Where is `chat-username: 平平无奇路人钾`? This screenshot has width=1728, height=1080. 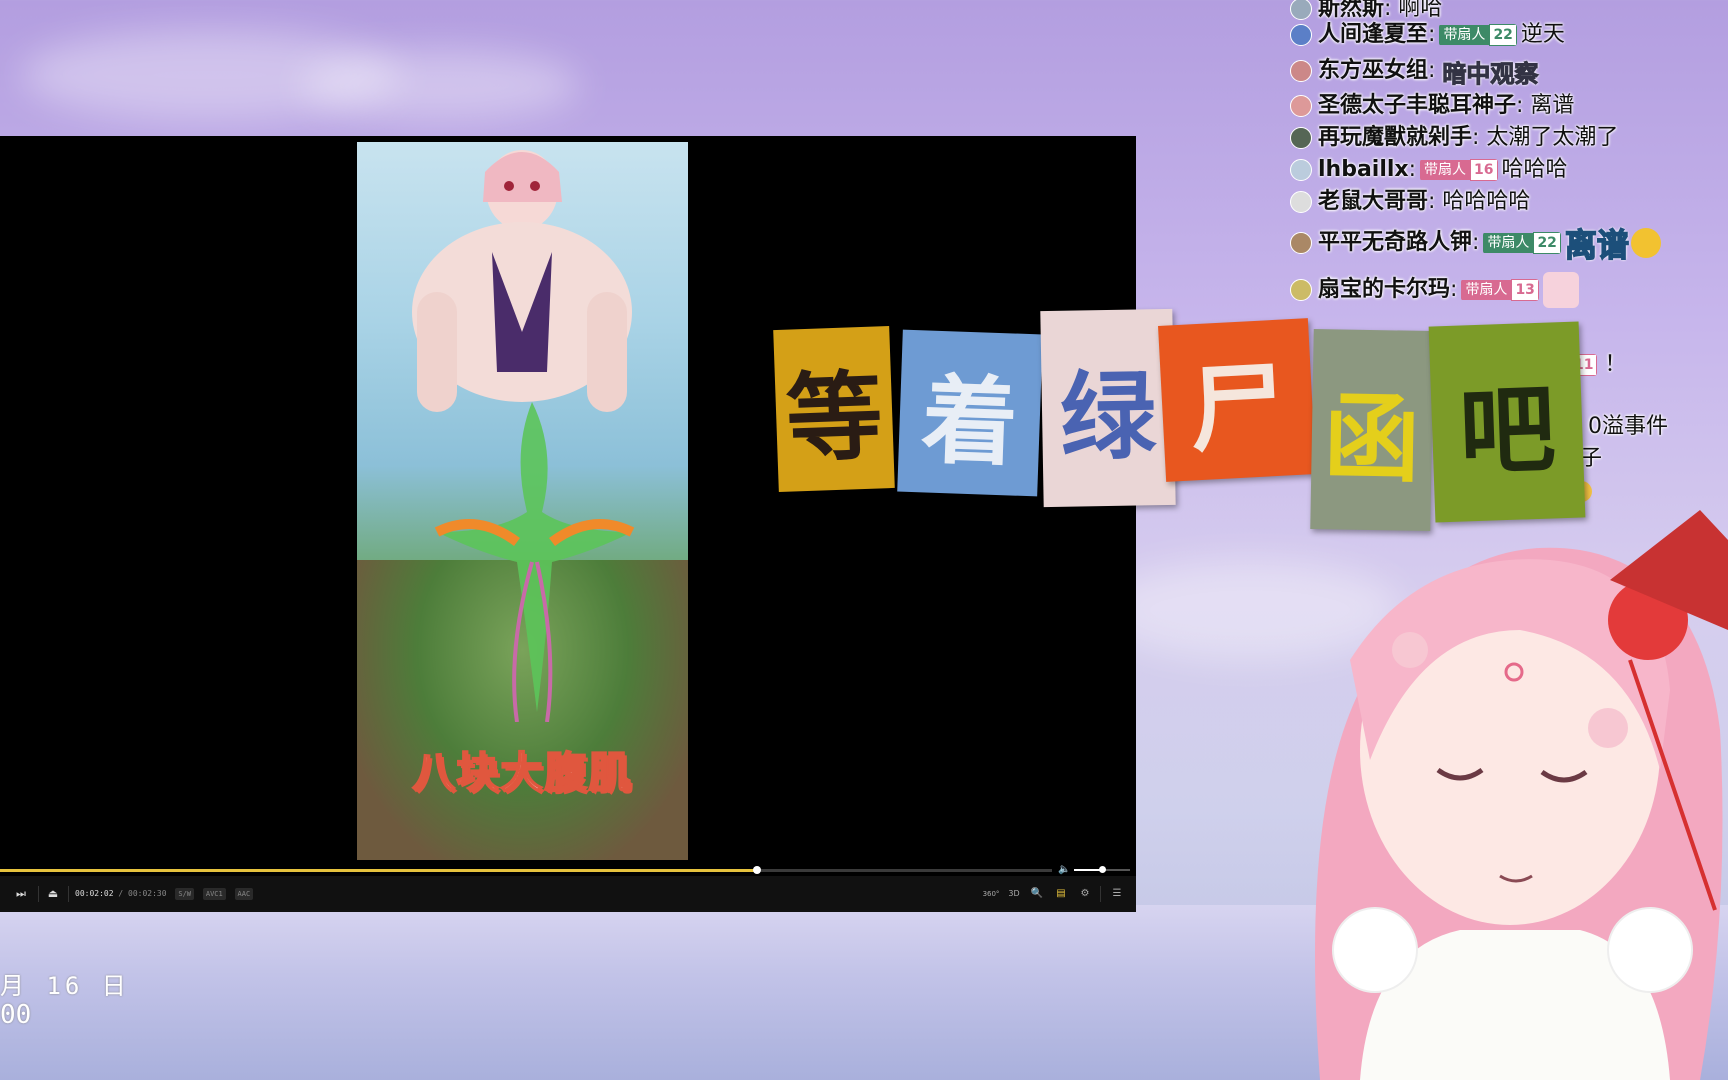 chat-username: 平平无奇路人钾 is located at coordinates (1395, 242).